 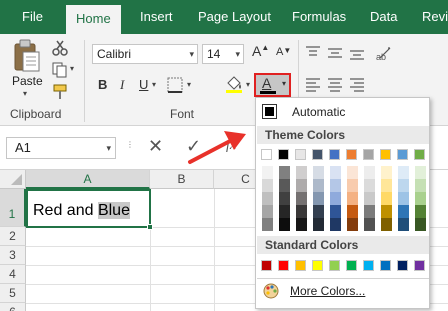 What do you see at coordinates (150, 227) in the screenshot?
I see `fill-handle` at bounding box center [150, 227].